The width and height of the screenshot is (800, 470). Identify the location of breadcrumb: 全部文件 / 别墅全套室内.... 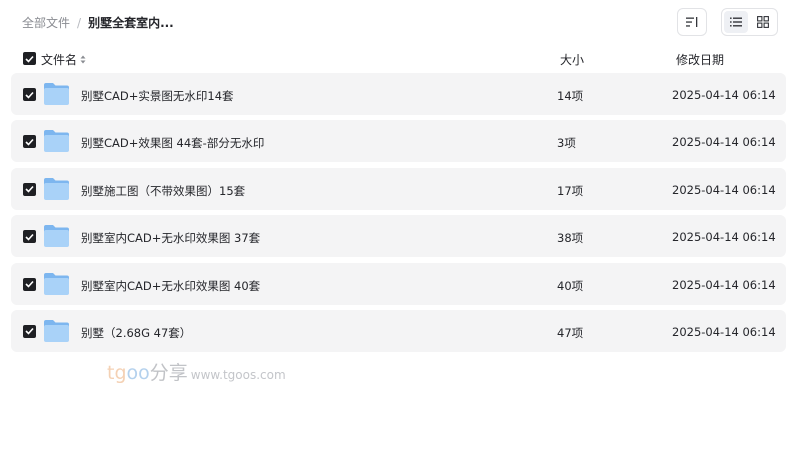
(98, 22).